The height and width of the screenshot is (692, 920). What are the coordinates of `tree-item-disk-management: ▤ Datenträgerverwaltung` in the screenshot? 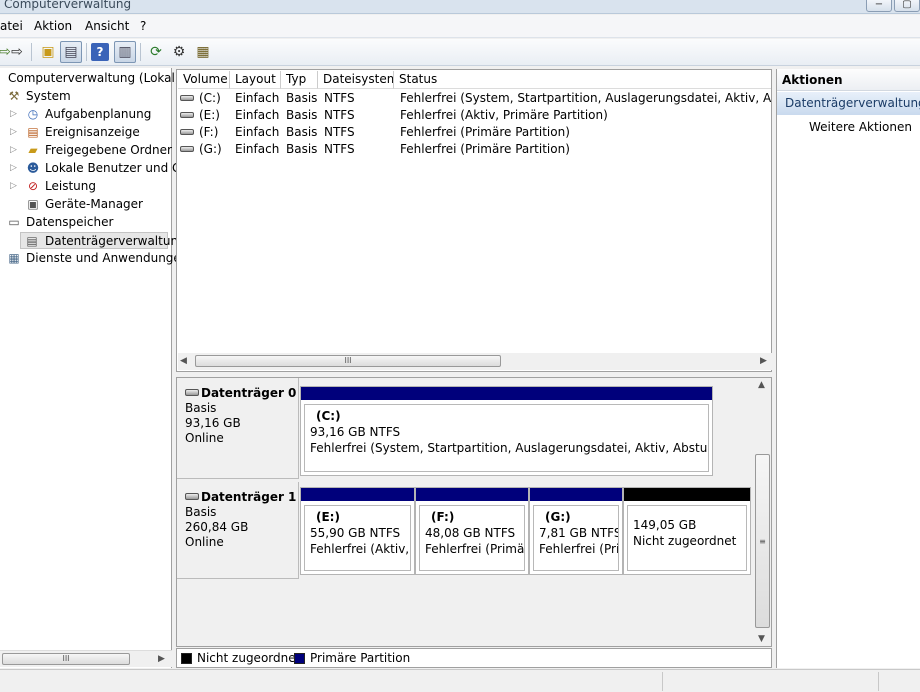 It's located at (103, 240).